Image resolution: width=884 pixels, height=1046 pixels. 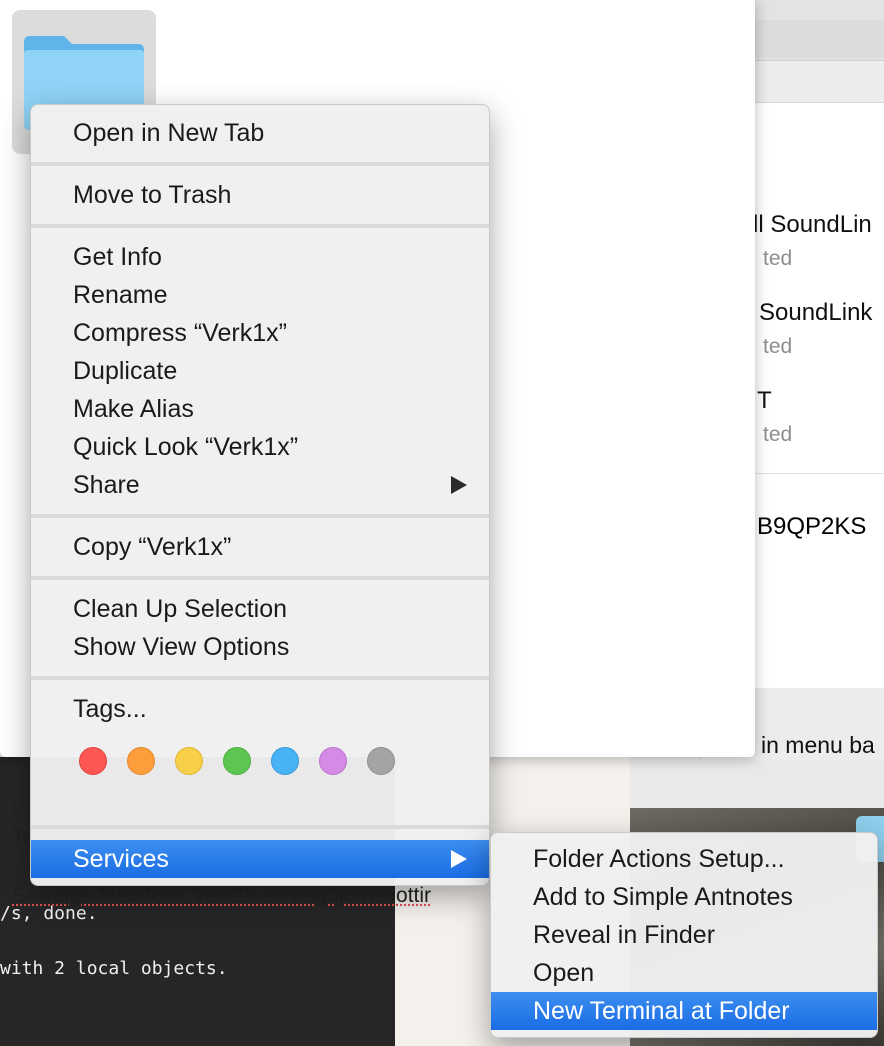 What do you see at coordinates (169, 133) in the screenshot?
I see `menu-item-label: Open in New Tab` at bounding box center [169, 133].